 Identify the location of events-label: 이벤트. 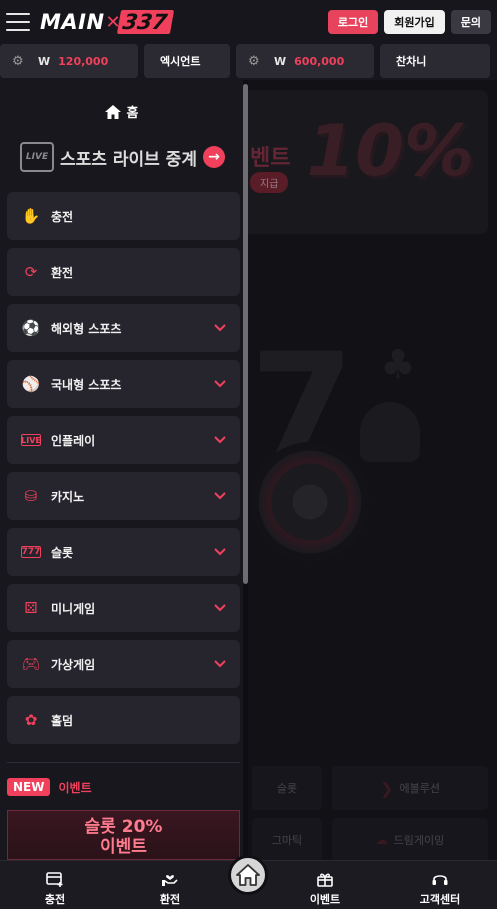
(75, 787).